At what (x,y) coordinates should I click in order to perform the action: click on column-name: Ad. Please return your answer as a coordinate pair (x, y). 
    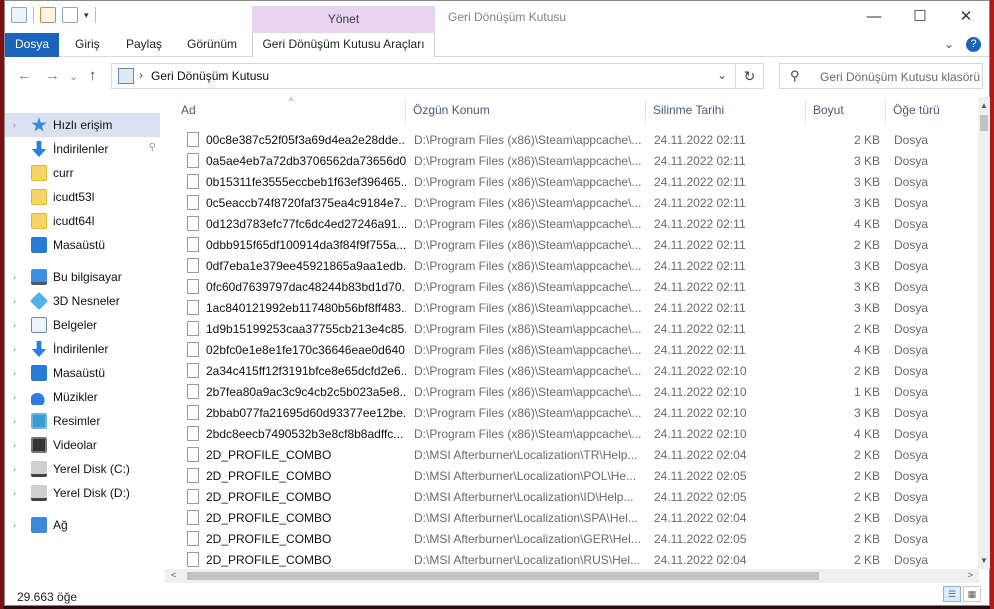
    Looking at the image, I should click on (188, 110).